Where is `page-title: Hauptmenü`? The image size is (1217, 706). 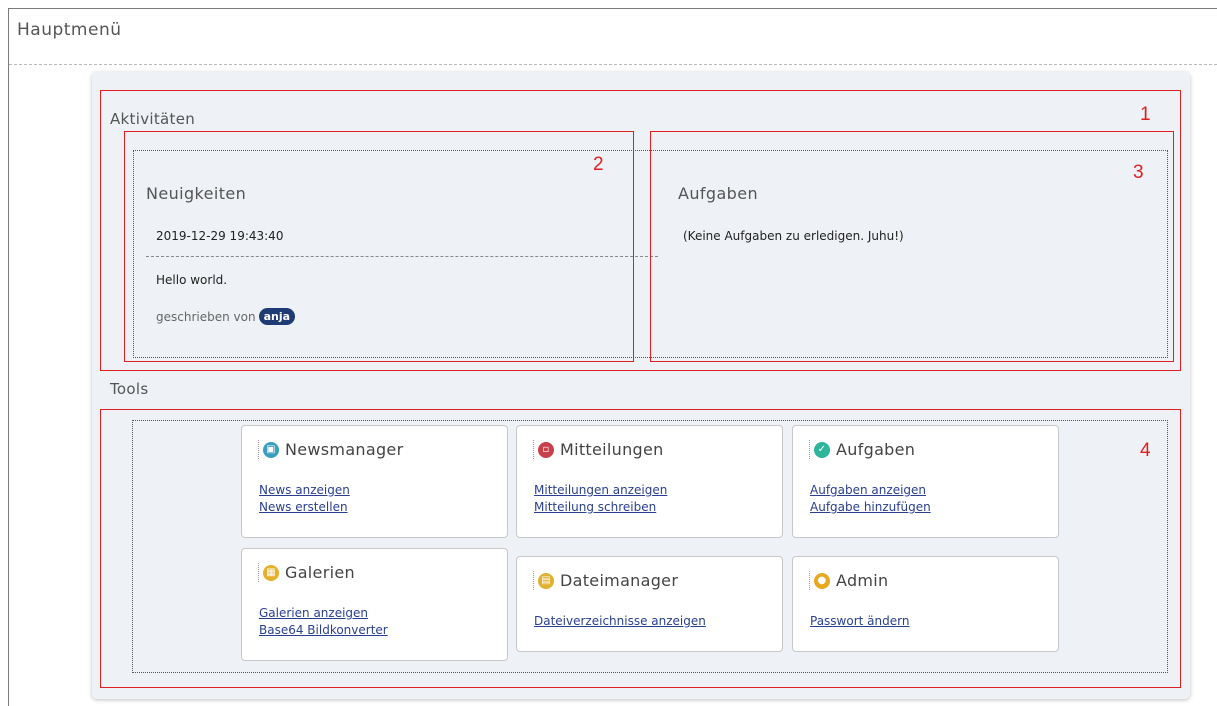 page-title: Hauptmenü is located at coordinates (69, 30).